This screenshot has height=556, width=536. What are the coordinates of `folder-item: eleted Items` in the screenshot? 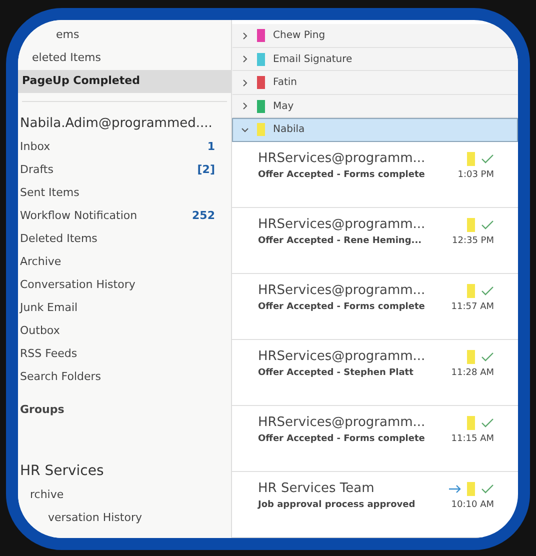 It's located at (124, 58).